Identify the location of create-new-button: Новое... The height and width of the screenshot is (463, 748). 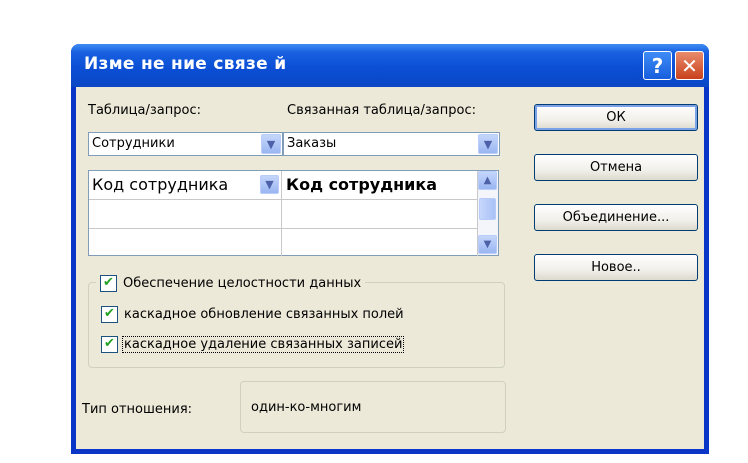
(616, 267).